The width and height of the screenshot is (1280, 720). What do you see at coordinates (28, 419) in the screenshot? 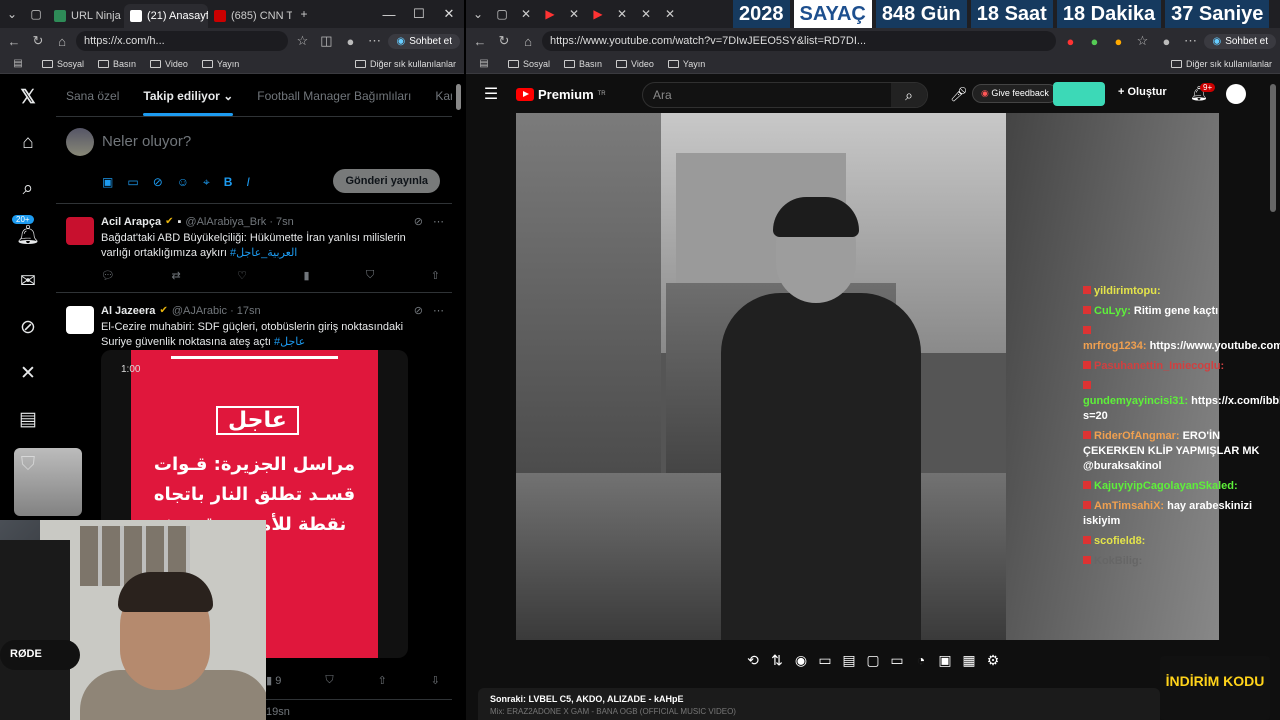
I see `lists-icon: ▤` at bounding box center [28, 419].